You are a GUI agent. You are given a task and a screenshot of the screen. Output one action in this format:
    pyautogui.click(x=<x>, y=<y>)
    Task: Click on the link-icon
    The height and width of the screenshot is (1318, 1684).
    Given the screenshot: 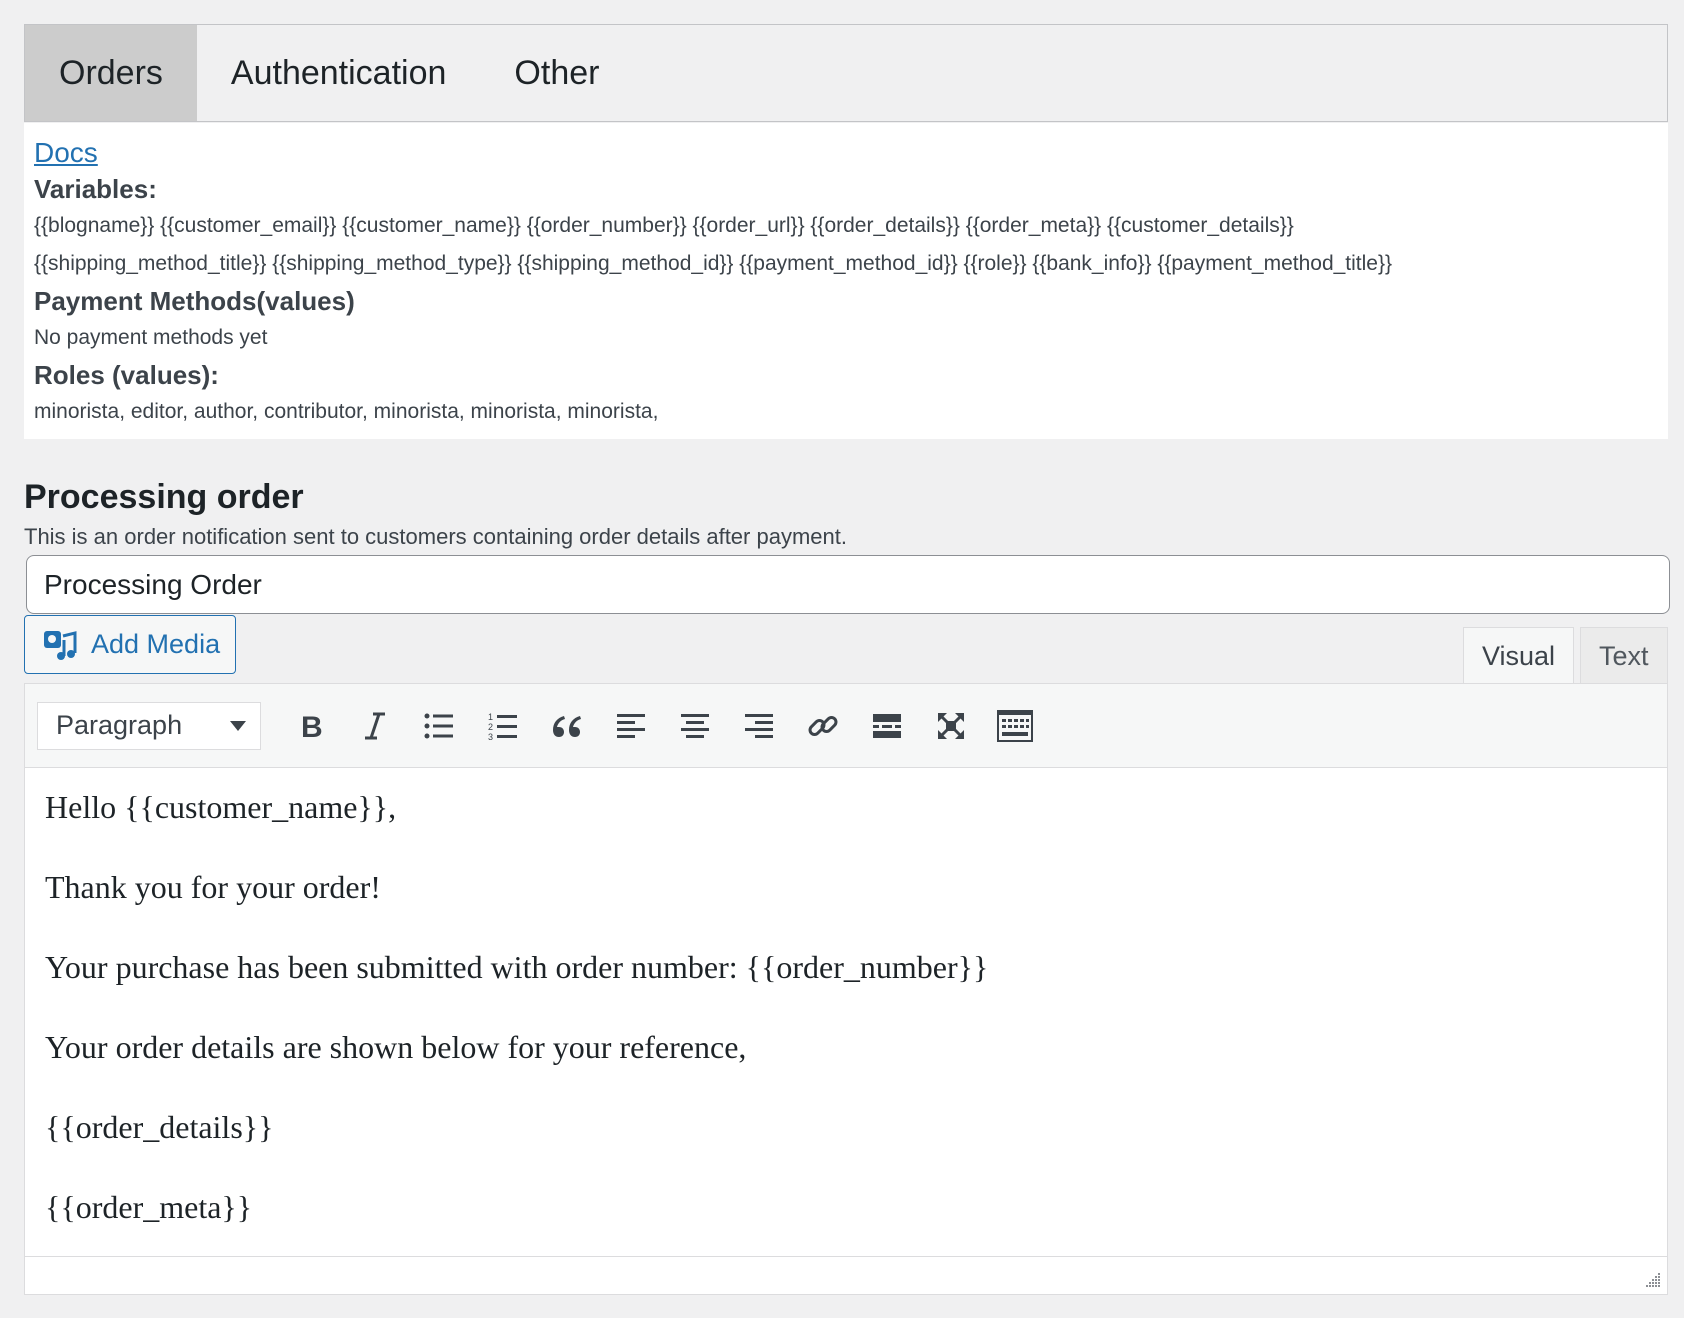 What is the action you would take?
    pyautogui.click(x=823, y=725)
    